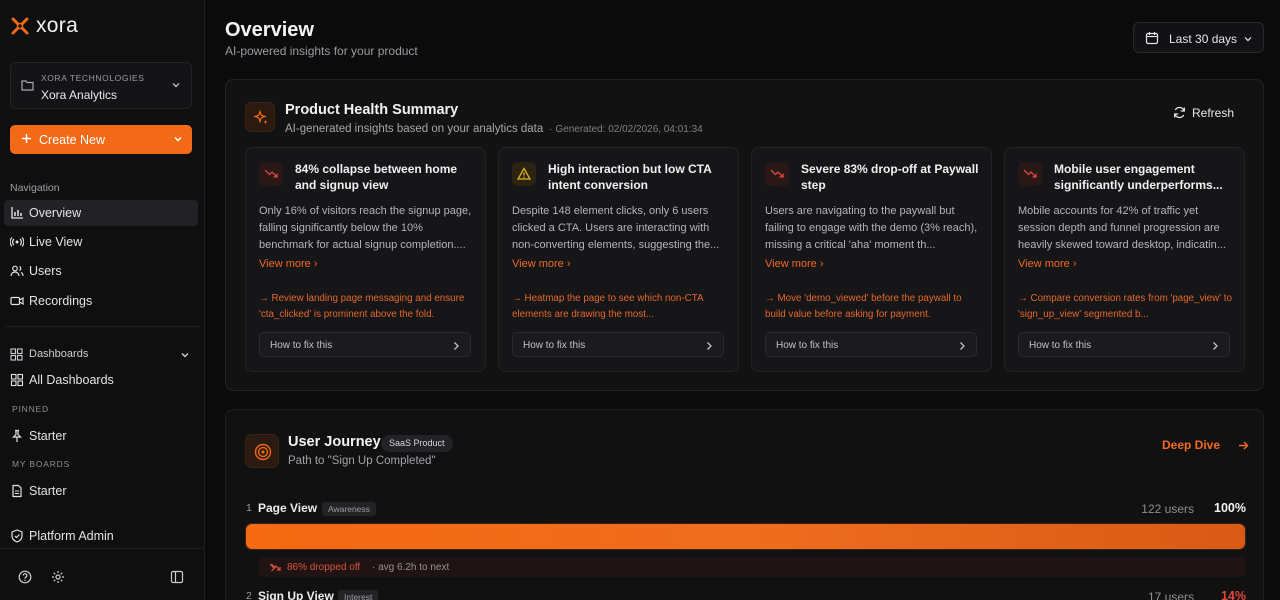  What do you see at coordinates (1191, 445) in the screenshot?
I see `deep-dive-label: Deep Dive` at bounding box center [1191, 445].